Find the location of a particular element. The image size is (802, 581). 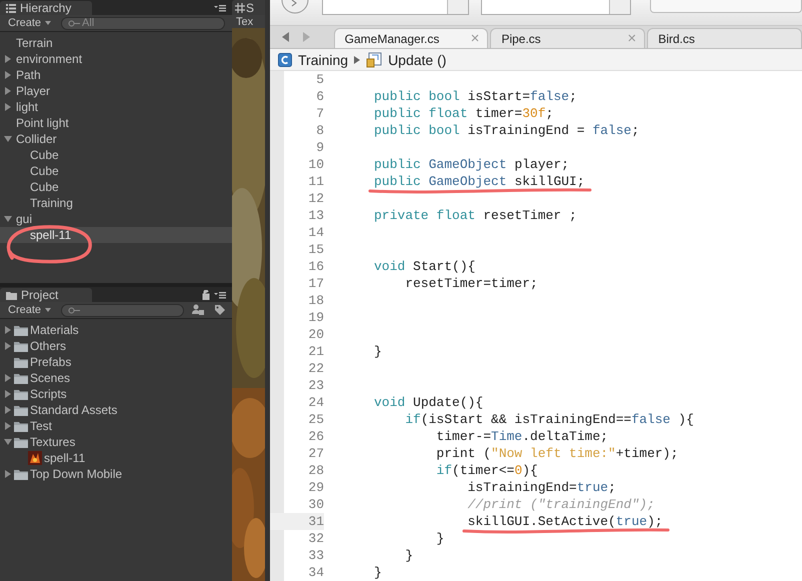

scene-tab: S is located at coordinates (248, 7).